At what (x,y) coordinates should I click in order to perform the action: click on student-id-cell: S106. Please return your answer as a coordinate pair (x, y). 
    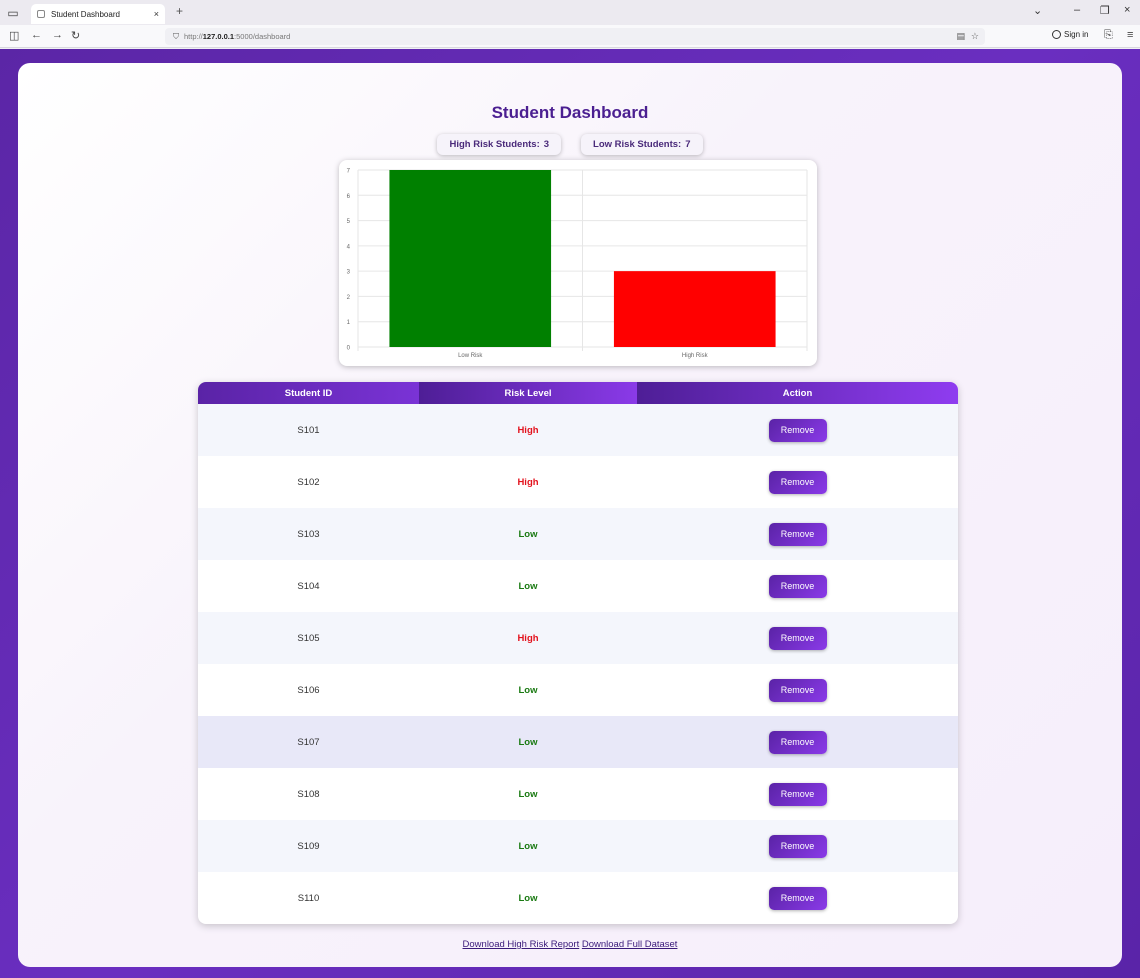
    Looking at the image, I should click on (308, 690).